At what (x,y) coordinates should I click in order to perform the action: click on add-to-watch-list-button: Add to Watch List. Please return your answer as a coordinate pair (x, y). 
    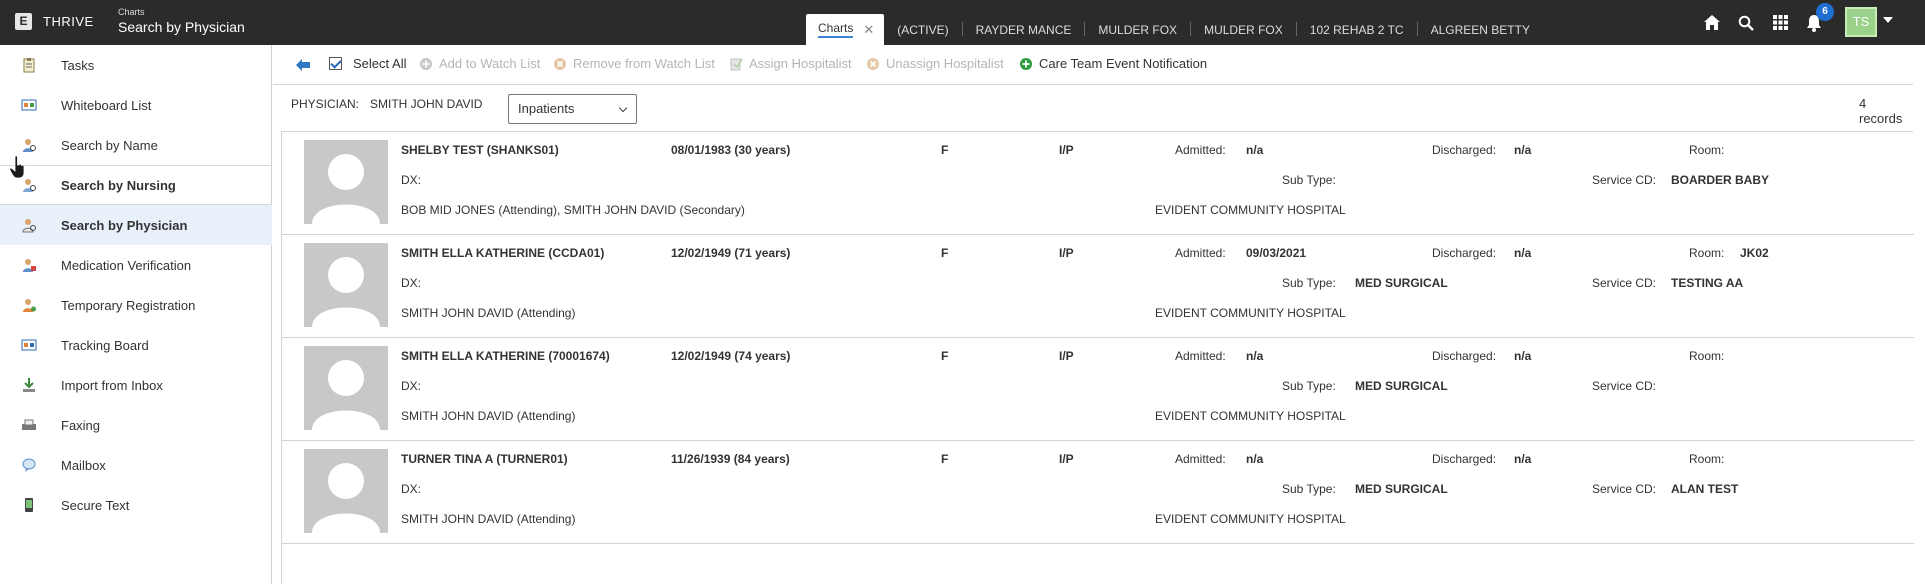
    Looking at the image, I should click on (479, 63).